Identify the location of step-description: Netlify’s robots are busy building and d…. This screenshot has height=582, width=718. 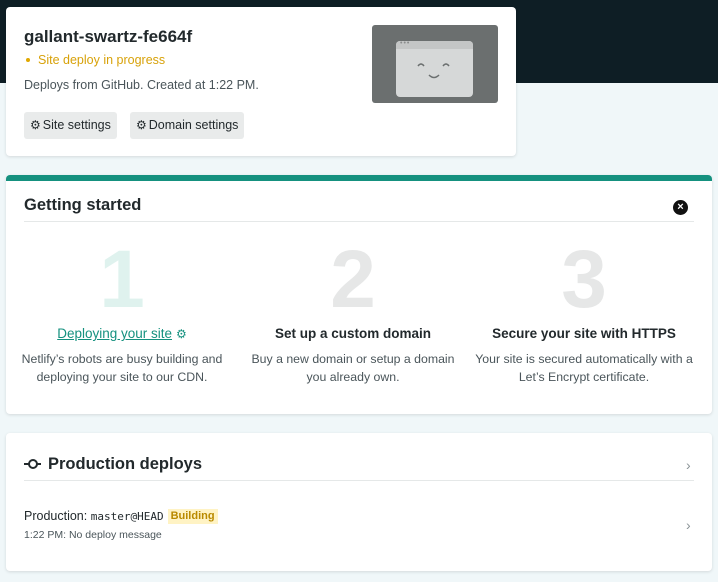
(122, 368).